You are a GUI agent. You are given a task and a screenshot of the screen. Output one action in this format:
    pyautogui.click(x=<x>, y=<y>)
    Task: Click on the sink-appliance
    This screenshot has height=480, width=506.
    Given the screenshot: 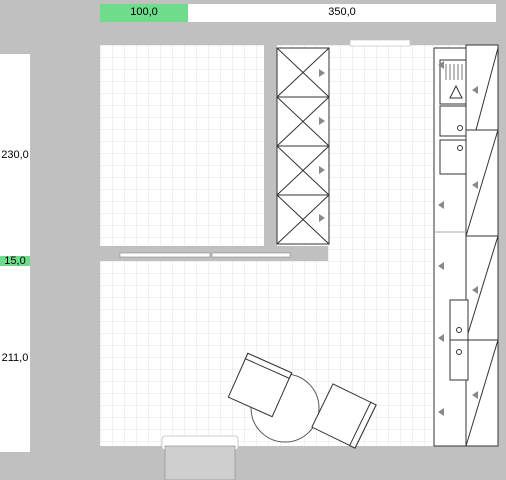 What is the action you would take?
    pyautogui.click(x=459, y=340)
    